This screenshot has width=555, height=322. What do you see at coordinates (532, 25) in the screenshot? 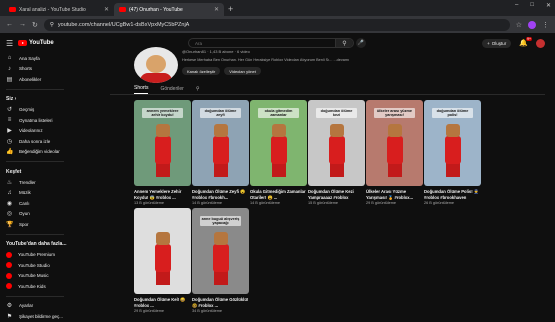
I see `browser-profile-avatar` at bounding box center [532, 25].